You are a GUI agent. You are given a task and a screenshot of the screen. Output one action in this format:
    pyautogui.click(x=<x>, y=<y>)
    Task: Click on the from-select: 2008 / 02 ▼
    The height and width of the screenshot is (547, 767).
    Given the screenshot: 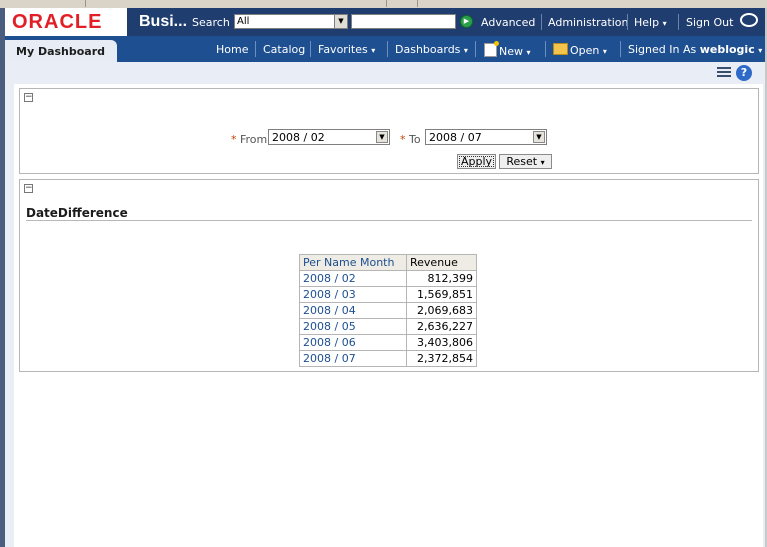 What is the action you would take?
    pyautogui.click(x=329, y=137)
    